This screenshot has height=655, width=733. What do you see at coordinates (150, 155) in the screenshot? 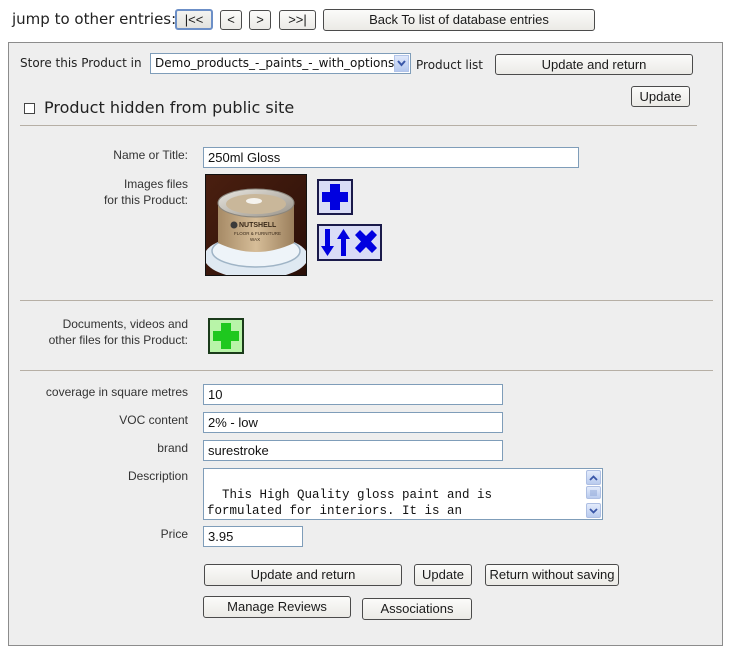
I see `name-label: Name or Title:` at bounding box center [150, 155].